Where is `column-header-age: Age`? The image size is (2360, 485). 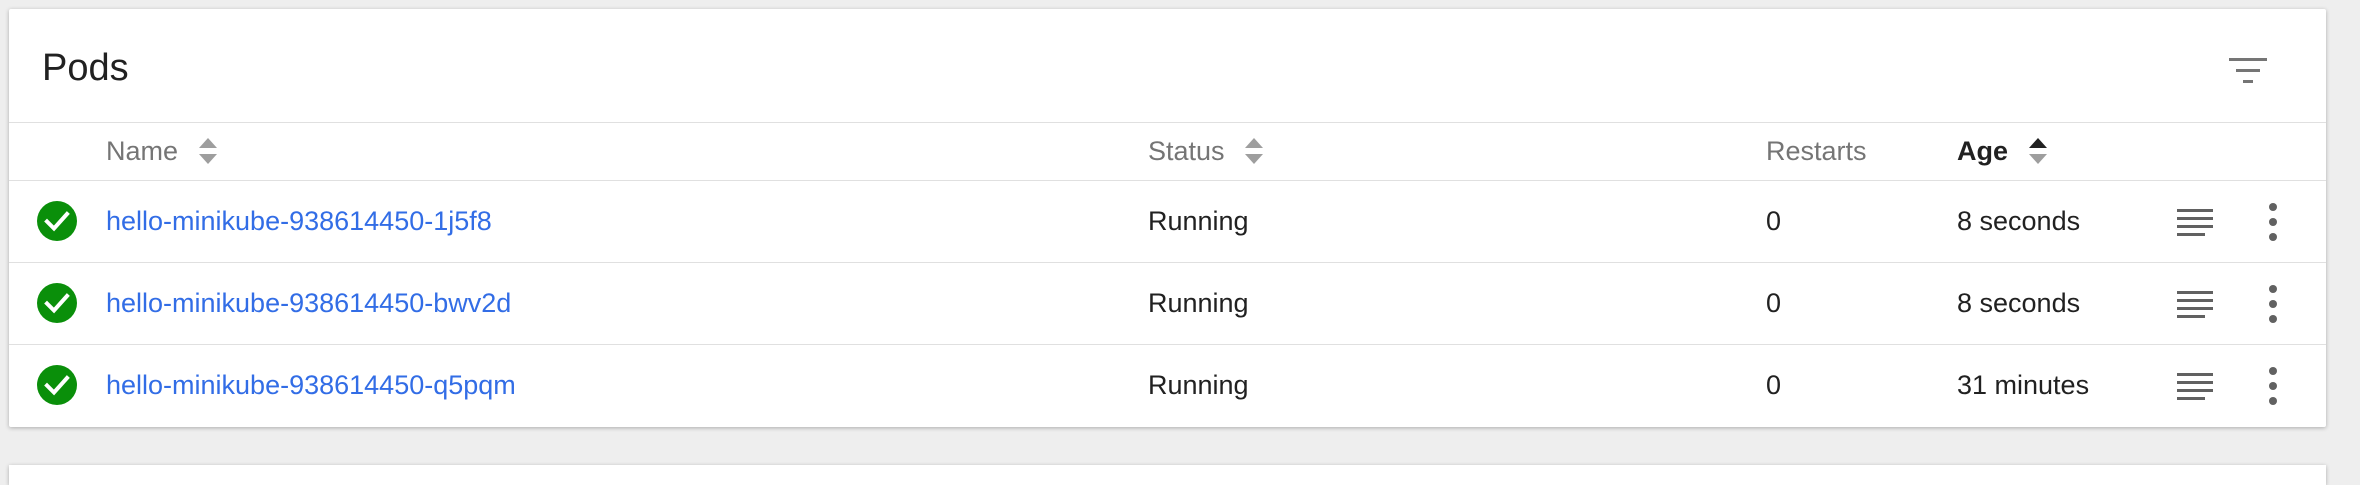
column-header-age: Age is located at coordinates (2002, 151).